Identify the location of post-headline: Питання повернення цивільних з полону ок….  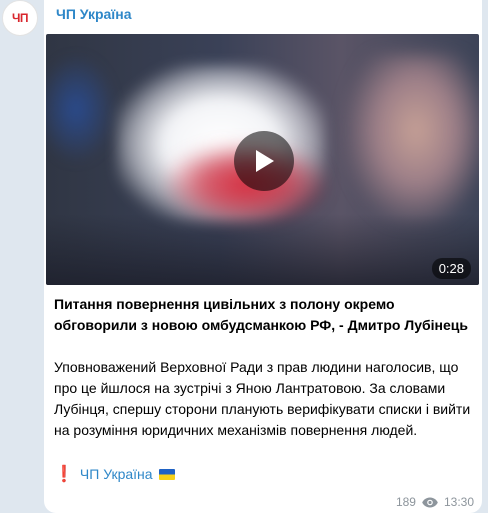
(261, 314).